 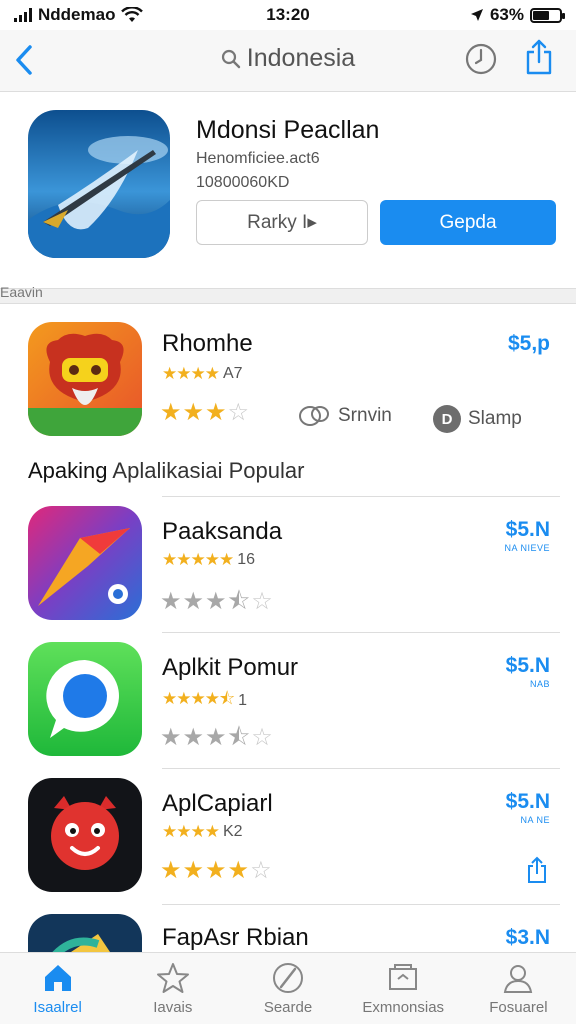 I want to click on top-app-price: $5,p, so click(x=529, y=344).